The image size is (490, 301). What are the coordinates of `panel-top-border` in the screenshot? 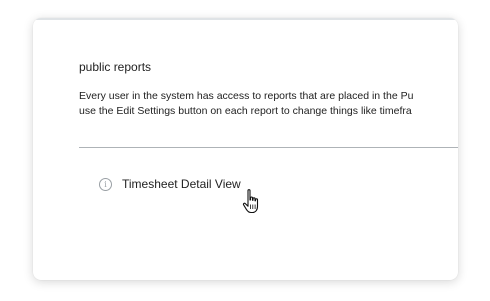 It's located at (245, 19).